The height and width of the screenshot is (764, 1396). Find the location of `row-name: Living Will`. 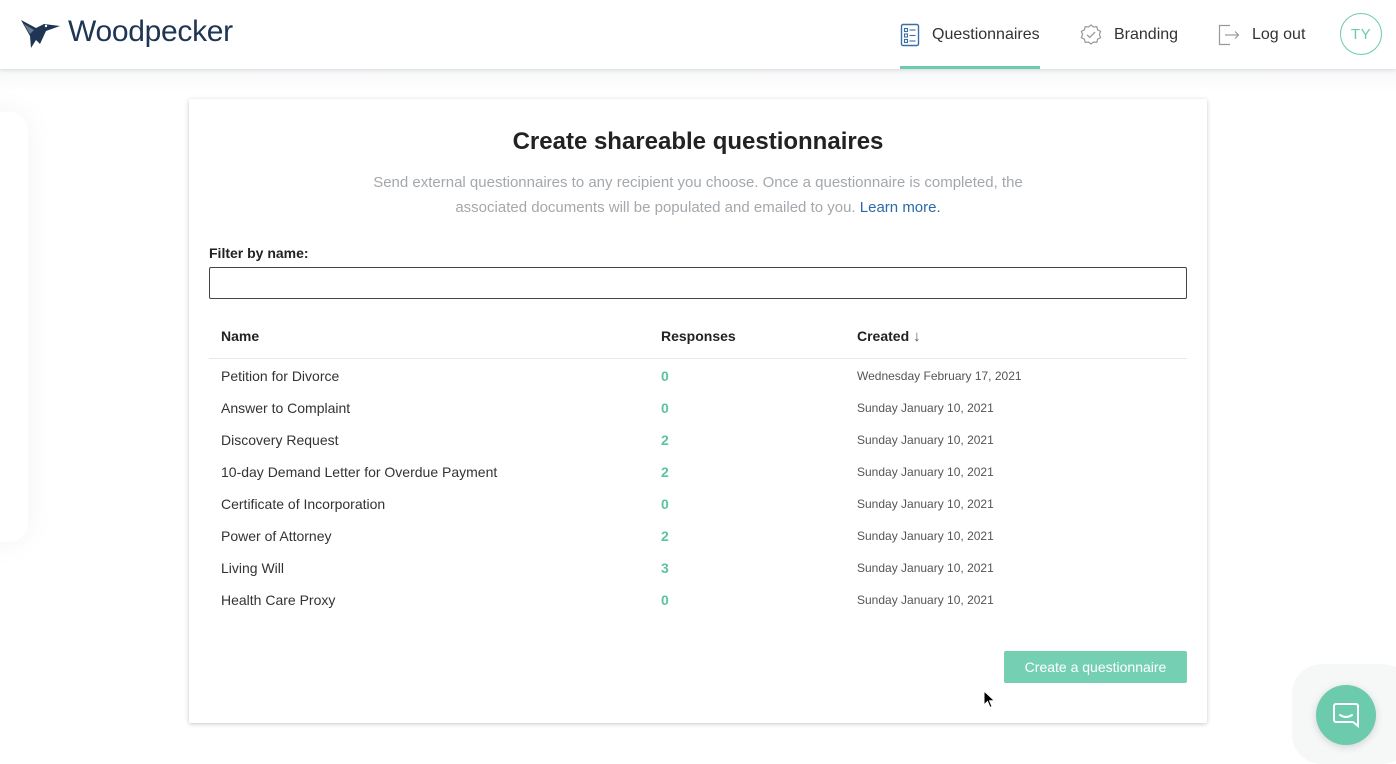

row-name: Living Will is located at coordinates (252, 568).